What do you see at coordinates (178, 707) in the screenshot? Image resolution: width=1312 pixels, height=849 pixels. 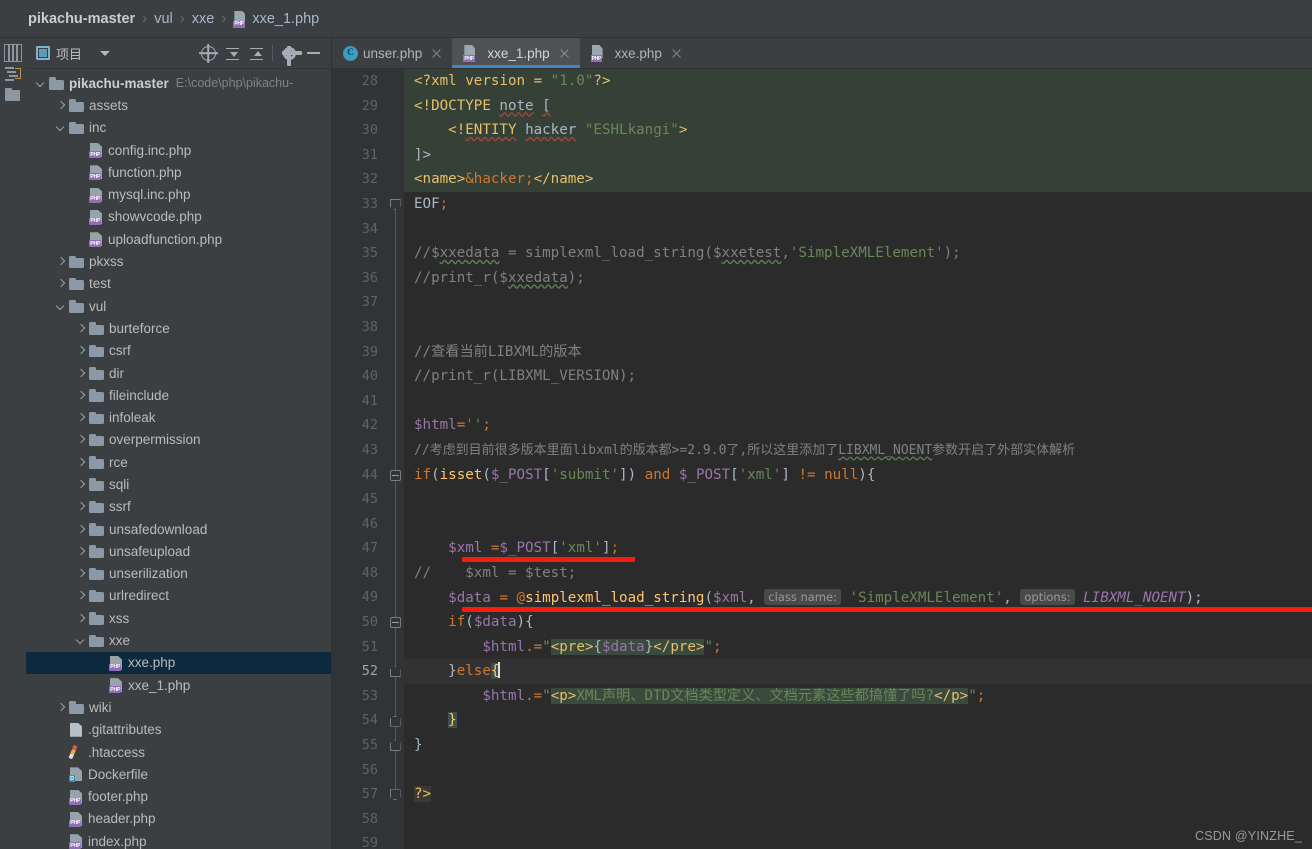 I see `tree-row: wiki` at bounding box center [178, 707].